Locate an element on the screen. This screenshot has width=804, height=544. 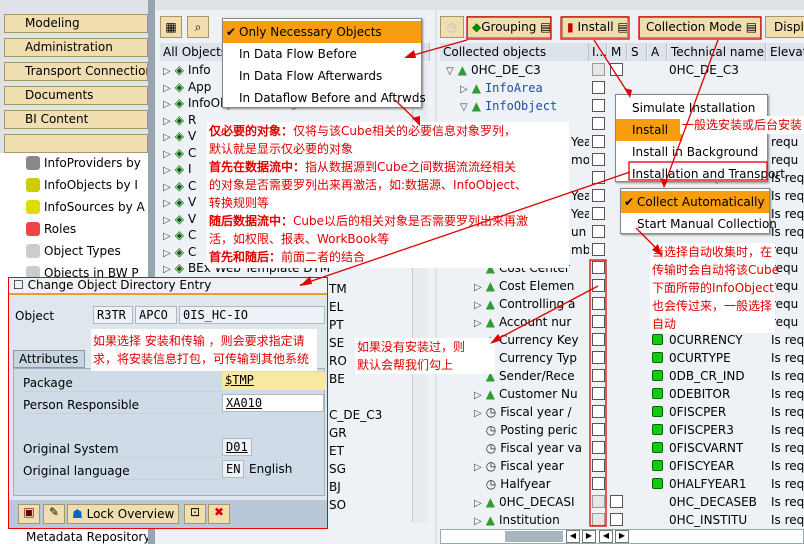
nav-list-item: InfoObjects by I is located at coordinates (87, 185).